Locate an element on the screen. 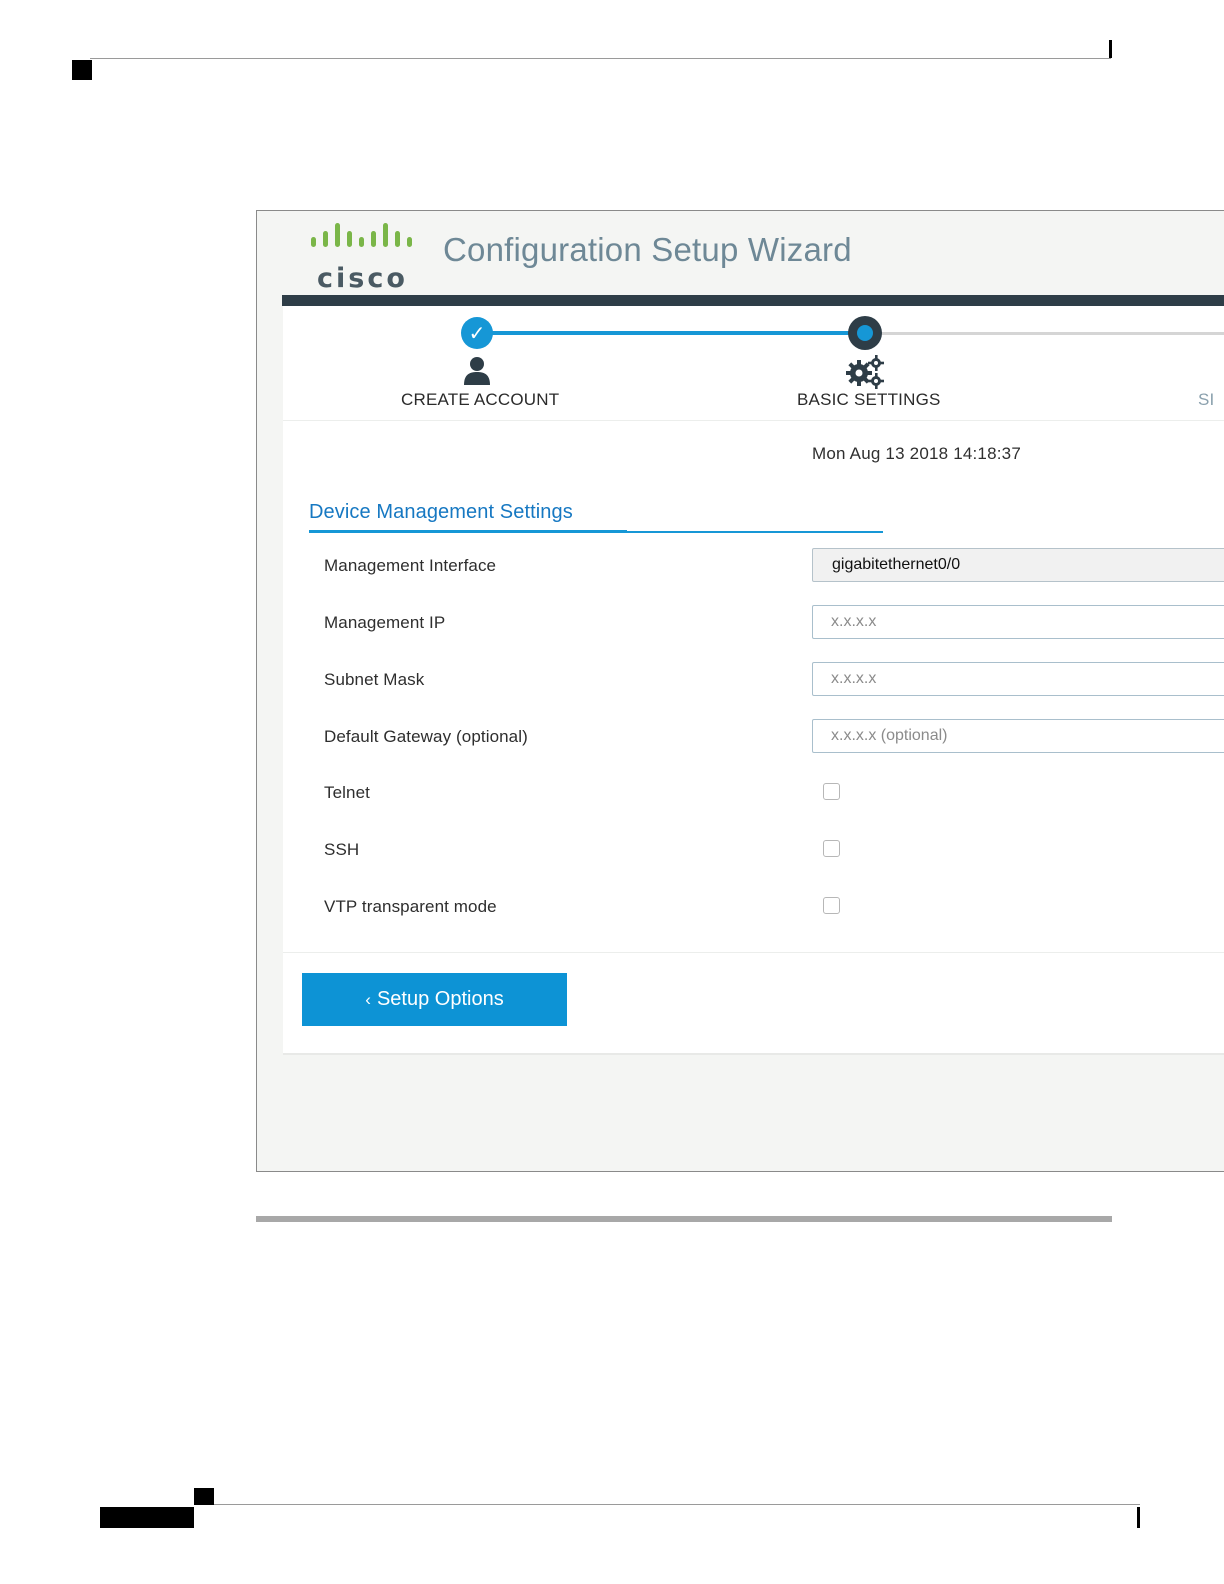  page-title: Configuration Setup Wizard is located at coordinates (647, 249).